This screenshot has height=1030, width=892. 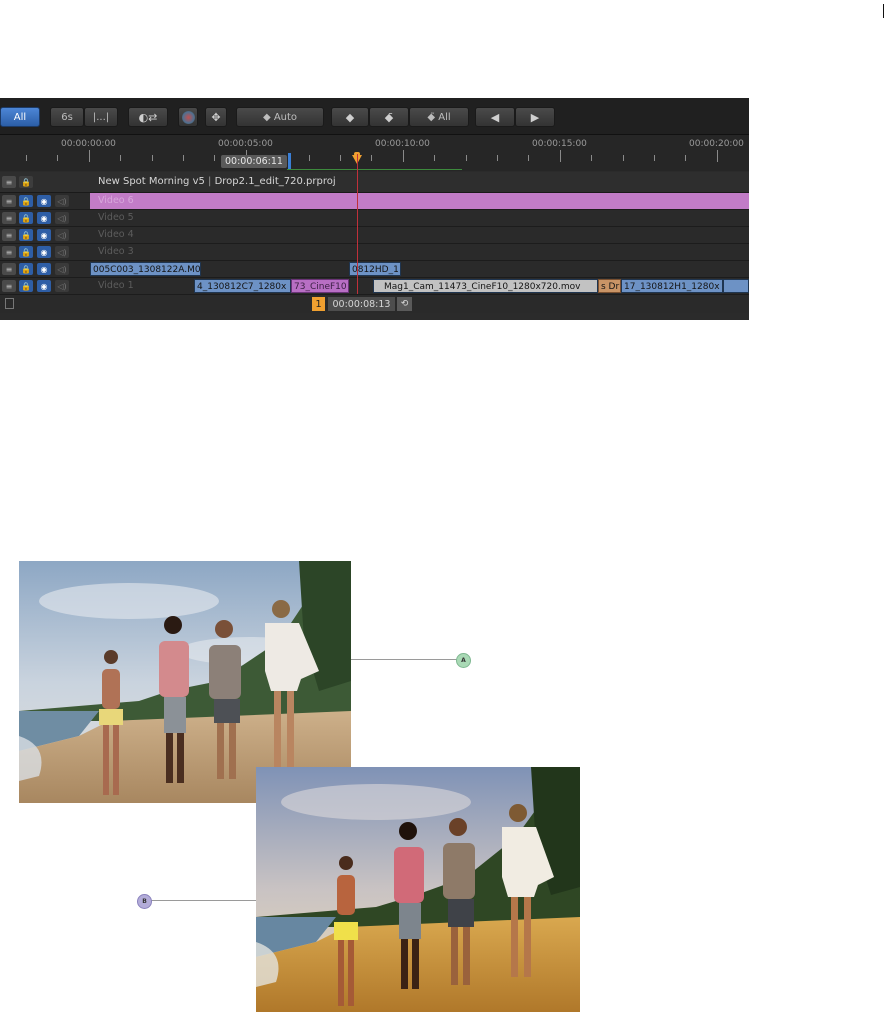 What do you see at coordinates (242, 286) in the screenshot?
I see `timeline-clip: 4_130812C7_1280x` at bounding box center [242, 286].